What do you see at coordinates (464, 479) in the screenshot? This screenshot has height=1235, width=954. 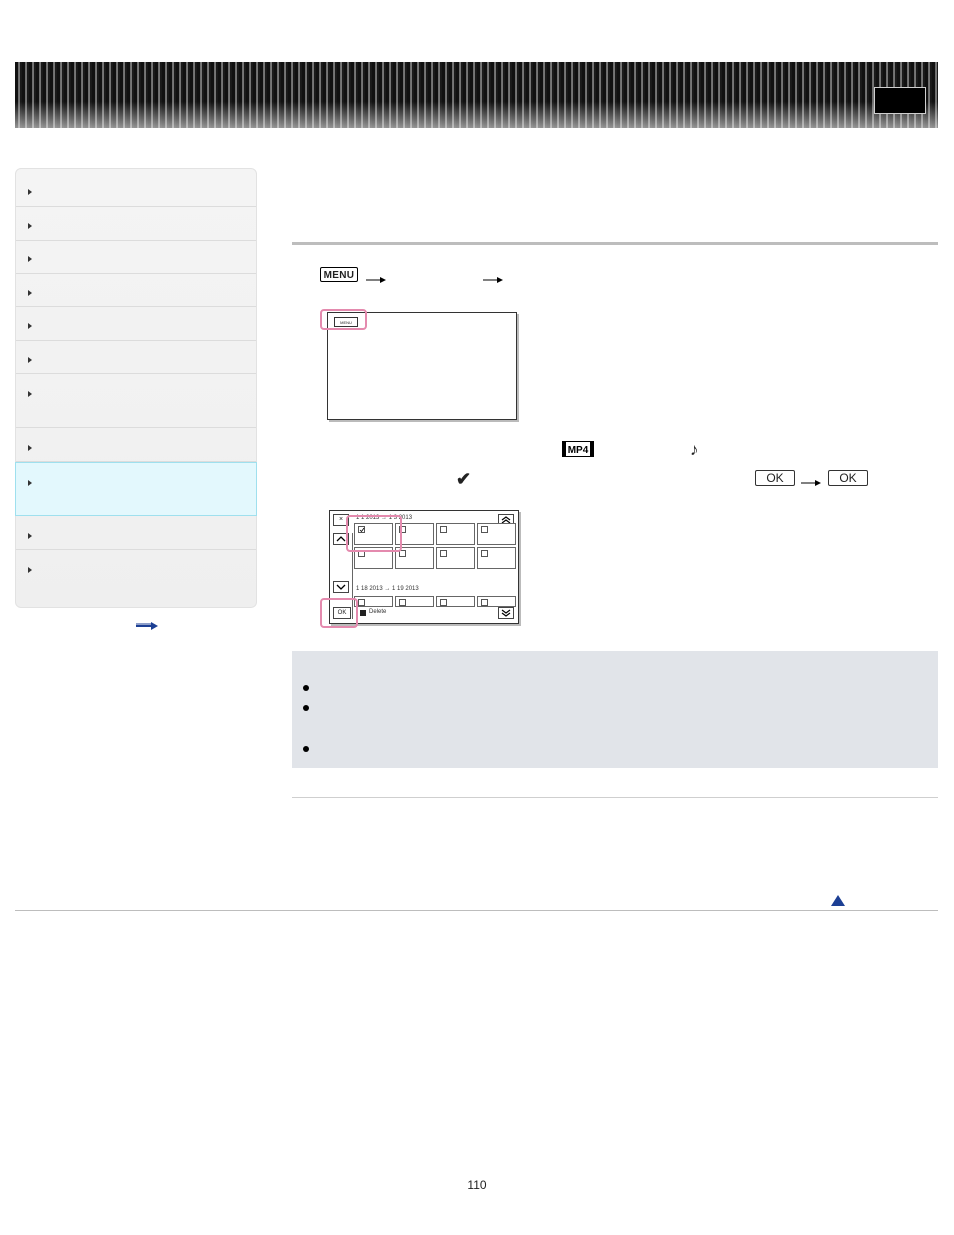 I see `check-icon: ✔` at bounding box center [464, 479].